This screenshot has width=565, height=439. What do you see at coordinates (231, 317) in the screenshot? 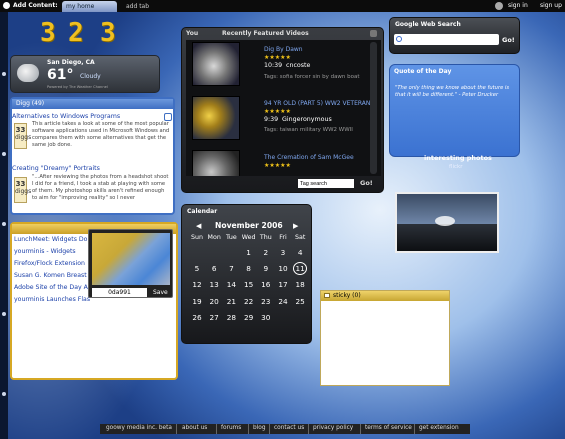
I see `calendar-day: 28` at bounding box center [231, 317].